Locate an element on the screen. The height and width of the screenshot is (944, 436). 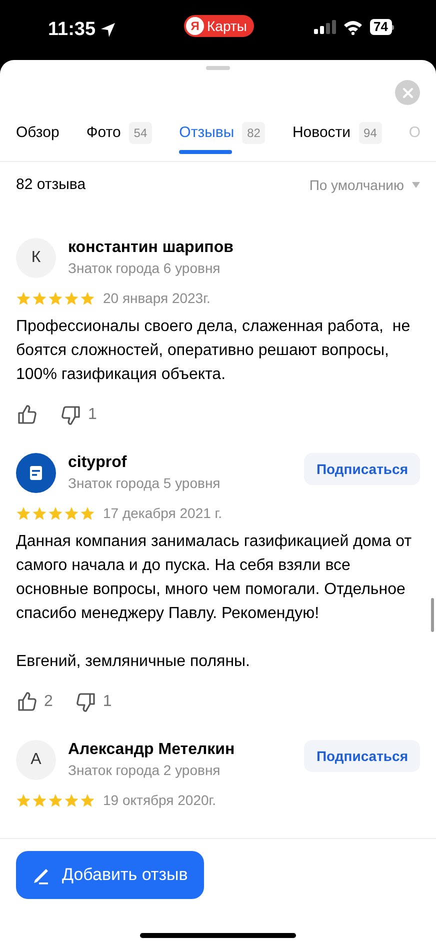
tab: Обзор is located at coordinates (38, 133).